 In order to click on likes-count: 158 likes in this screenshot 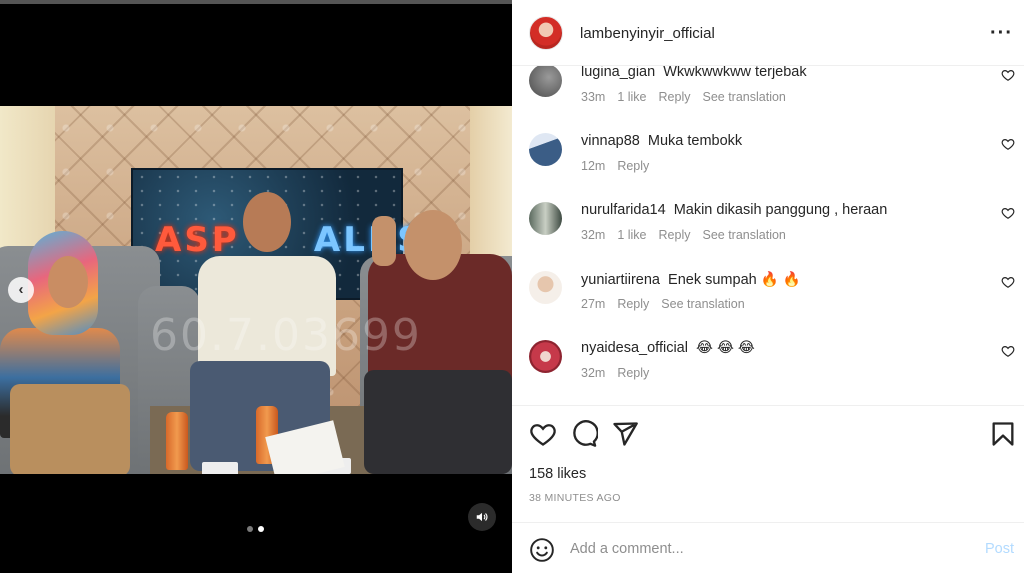, I will do `click(557, 474)`.